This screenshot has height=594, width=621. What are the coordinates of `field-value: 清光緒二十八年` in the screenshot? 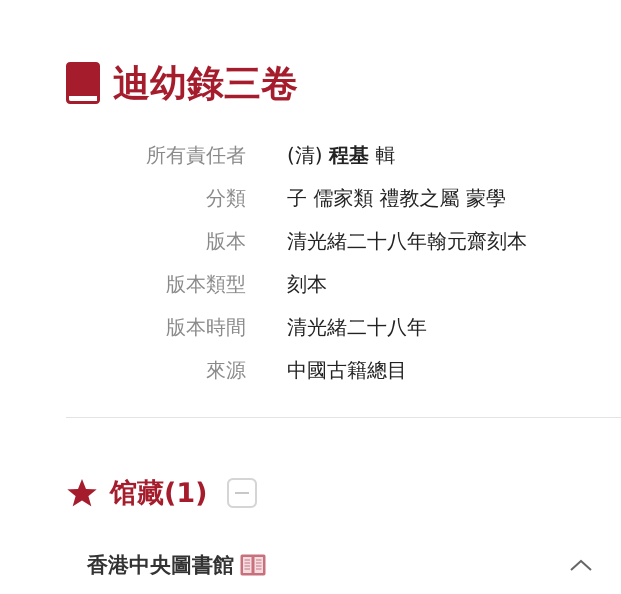 It's located at (357, 327).